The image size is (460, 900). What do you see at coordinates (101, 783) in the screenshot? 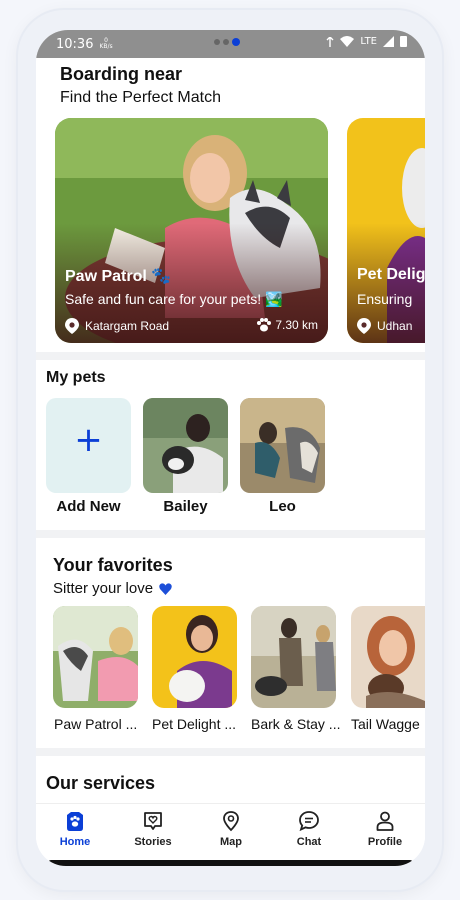
I see `services-title: Our services` at bounding box center [101, 783].